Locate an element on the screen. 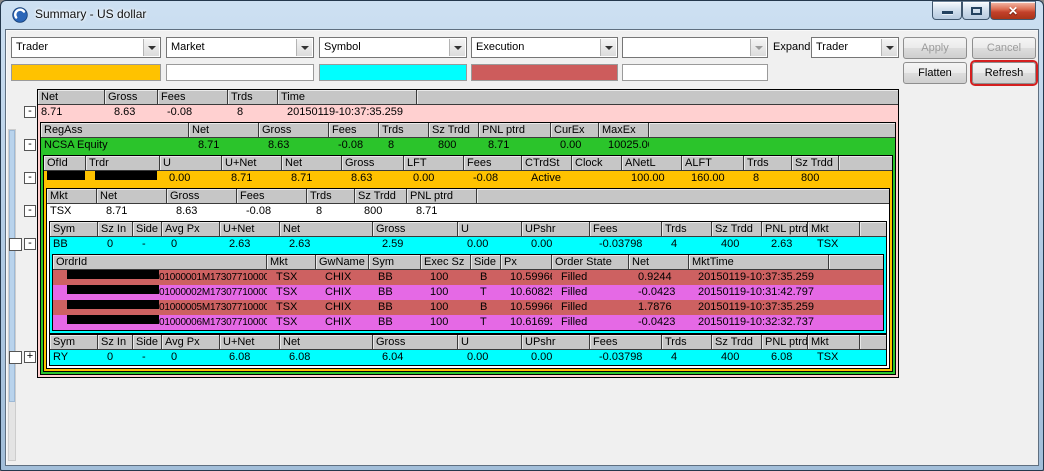 The width and height of the screenshot is (1044, 471). data-cell: - is located at coordinates (144, 357).